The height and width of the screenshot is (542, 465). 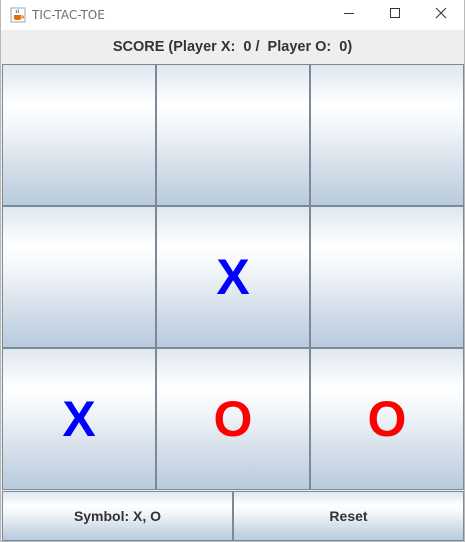 I want to click on board-cell-8: O, so click(x=233, y=419).